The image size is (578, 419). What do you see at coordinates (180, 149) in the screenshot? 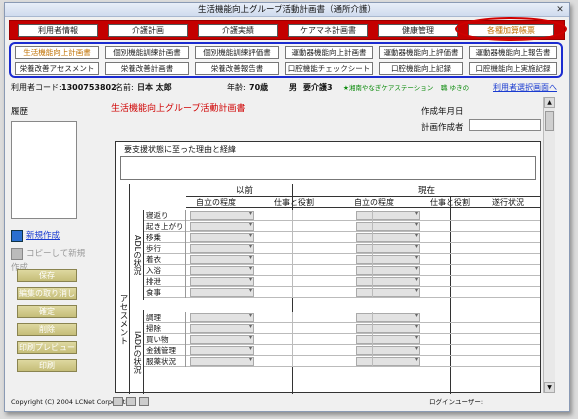
I see `reason-label: 要支援状態に至った理由と経緯` at bounding box center [180, 149].